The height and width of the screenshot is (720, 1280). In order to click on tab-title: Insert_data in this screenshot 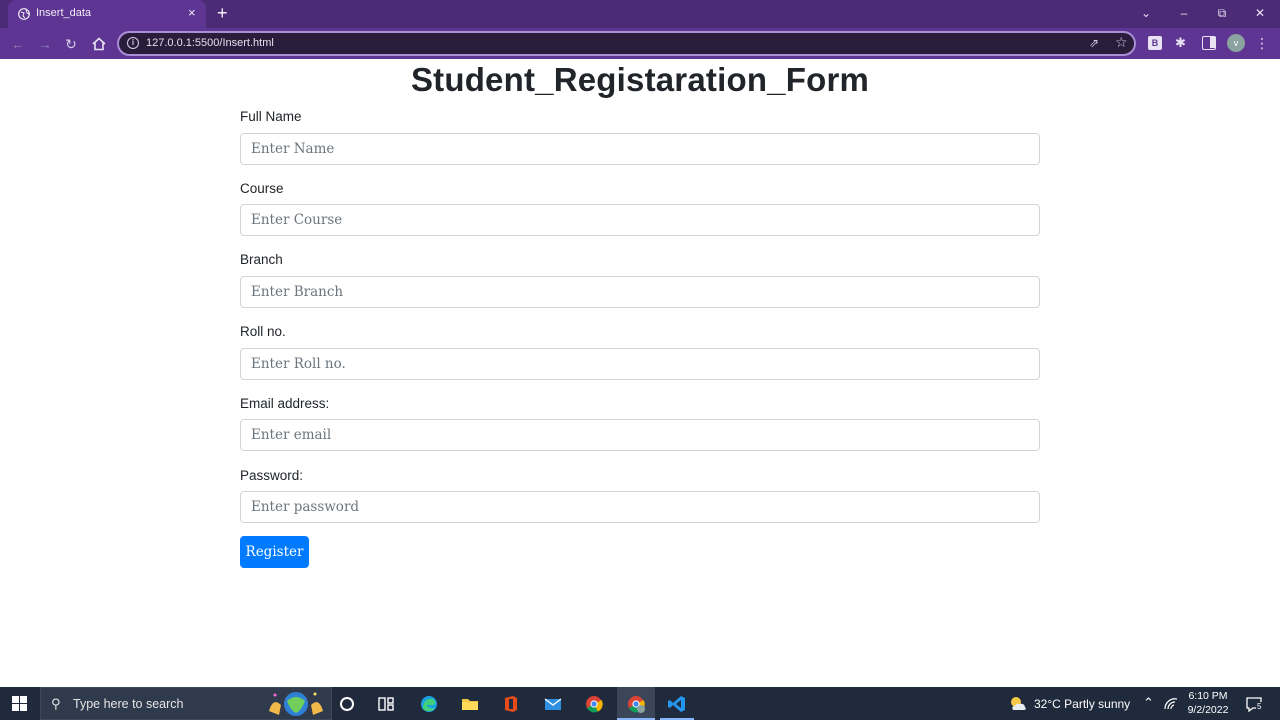, I will do `click(64, 13)`.